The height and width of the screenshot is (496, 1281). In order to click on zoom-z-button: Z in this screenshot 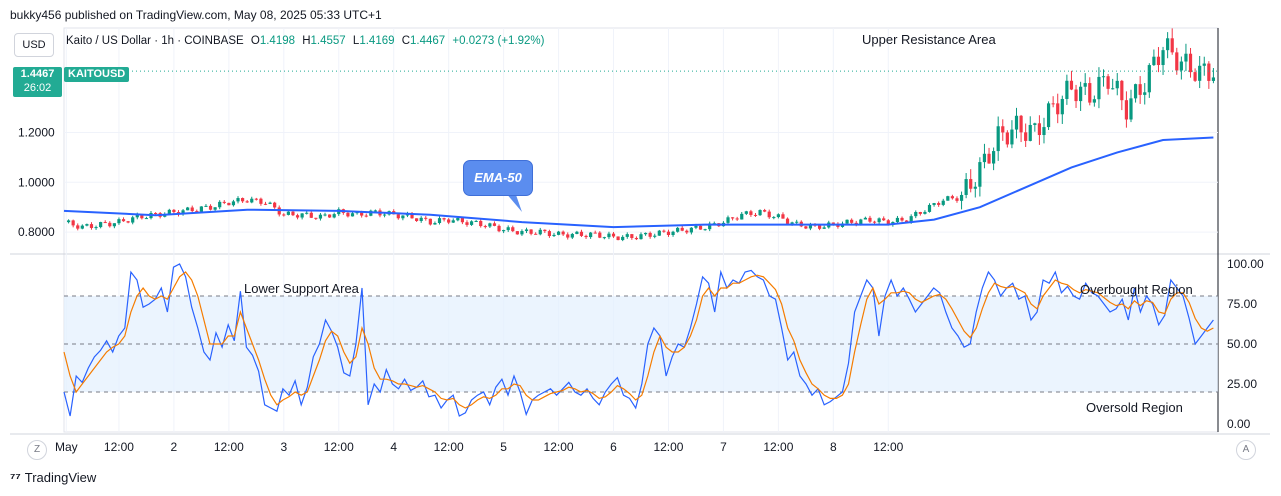, I will do `click(37, 450)`.